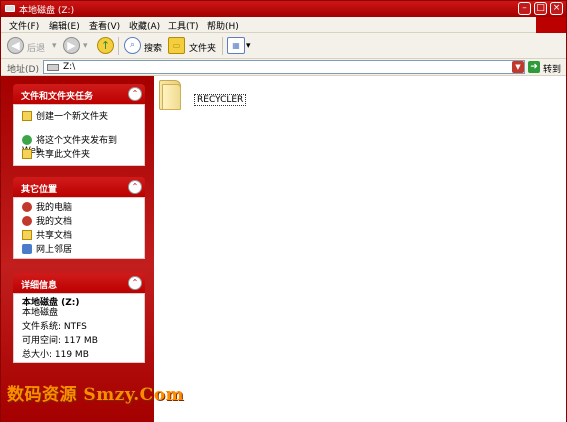 The height and width of the screenshot is (422, 567). What do you see at coordinates (47, 221) in the screenshot?
I see `place-my-documents: 我的文档` at bounding box center [47, 221].